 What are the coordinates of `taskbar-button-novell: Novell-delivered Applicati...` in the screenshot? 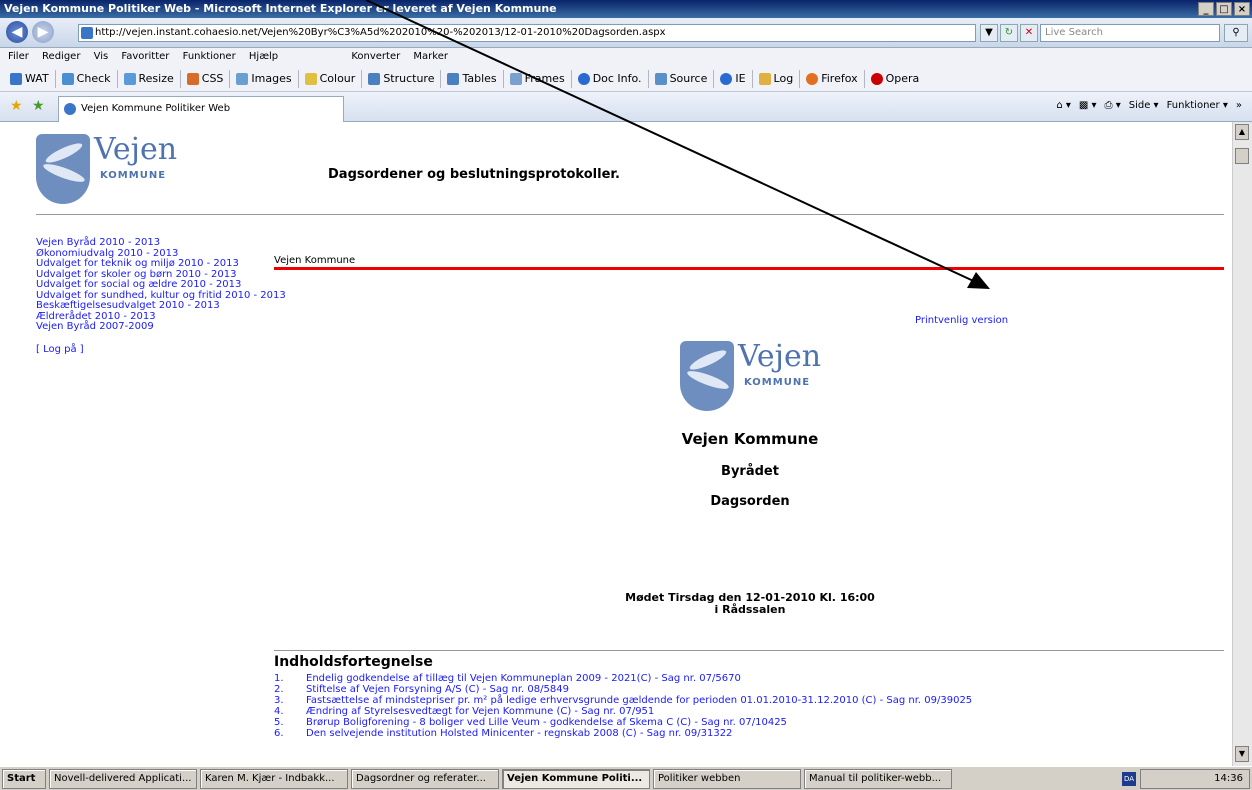 It's located at (123, 778).